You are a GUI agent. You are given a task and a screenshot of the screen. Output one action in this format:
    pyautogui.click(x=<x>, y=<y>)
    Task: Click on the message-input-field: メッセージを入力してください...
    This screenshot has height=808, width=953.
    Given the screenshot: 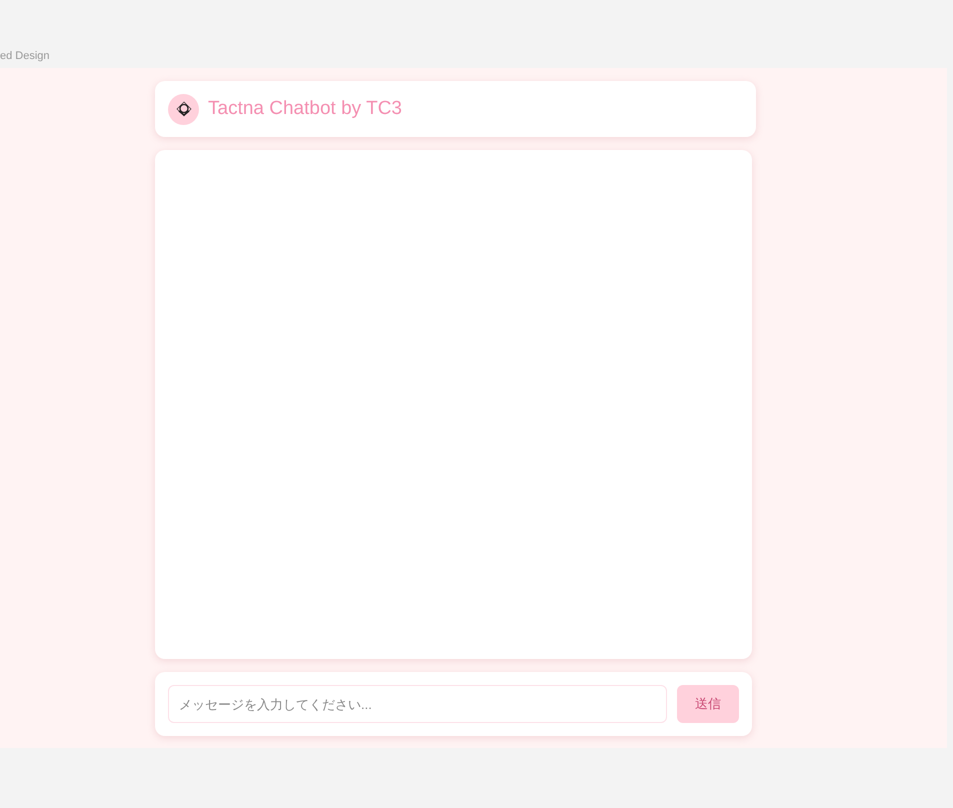 What is the action you would take?
    pyautogui.click(x=417, y=704)
    